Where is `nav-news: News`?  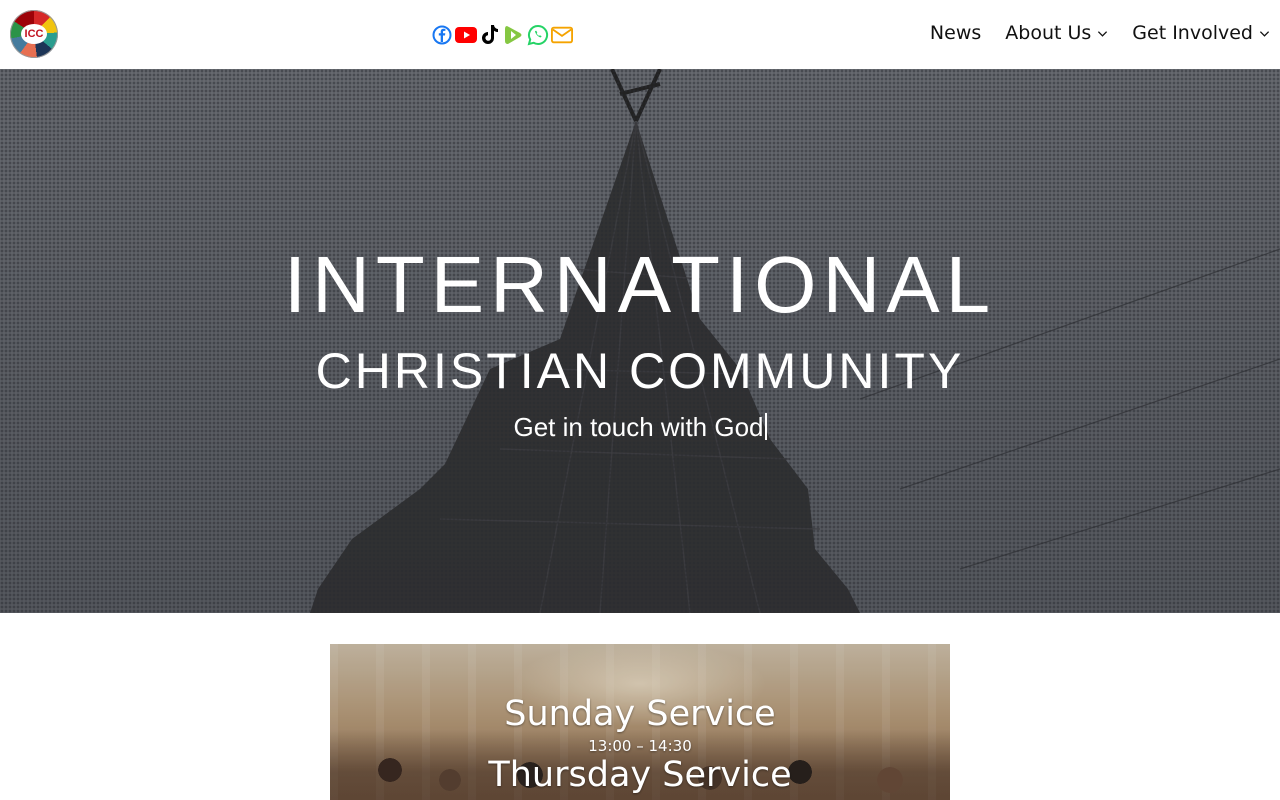
nav-news: News is located at coordinates (955, 33).